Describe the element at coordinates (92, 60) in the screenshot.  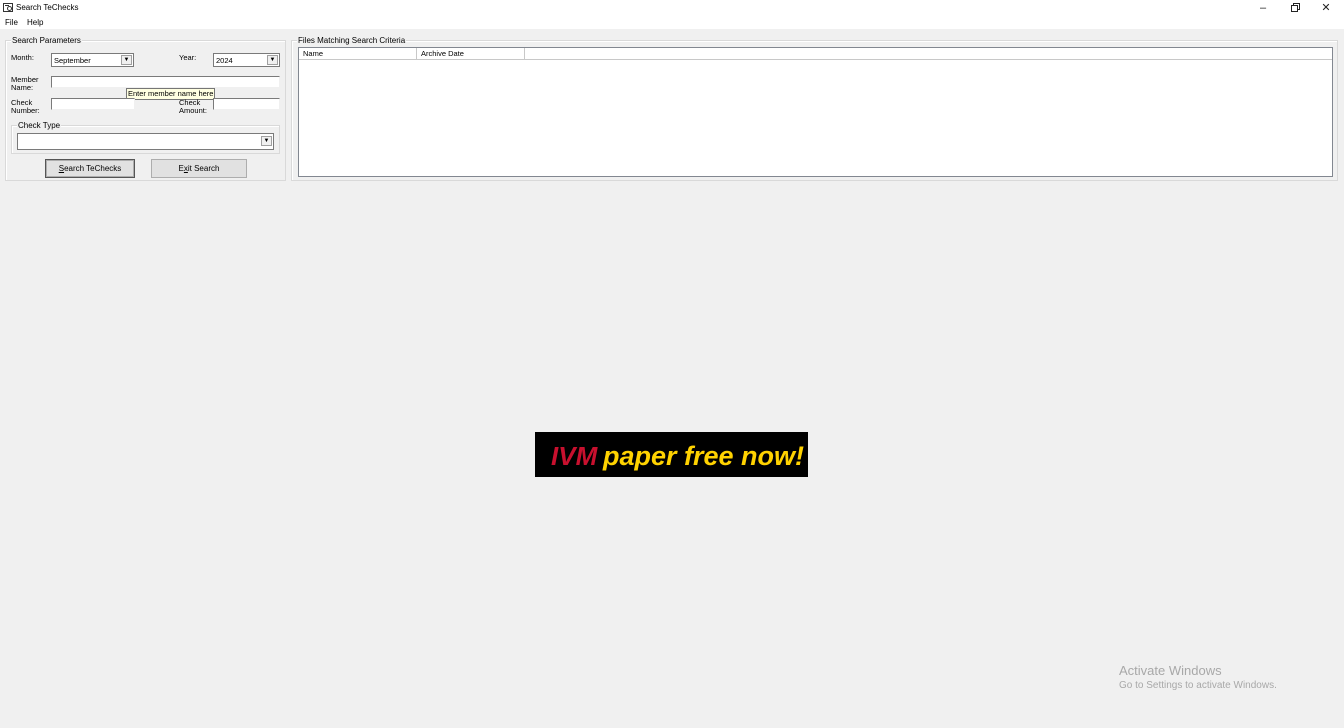
I see `month-dropdown: September ▼` at that location.